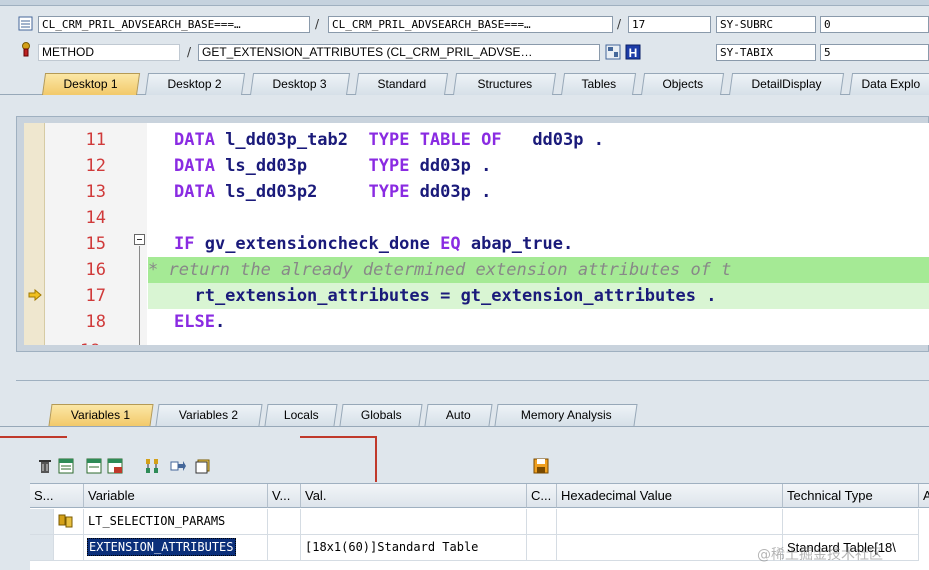 This screenshot has width=929, height=570. What do you see at coordinates (66, 466) in the screenshot?
I see `table-view-icon` at bounding box center [66, 466].